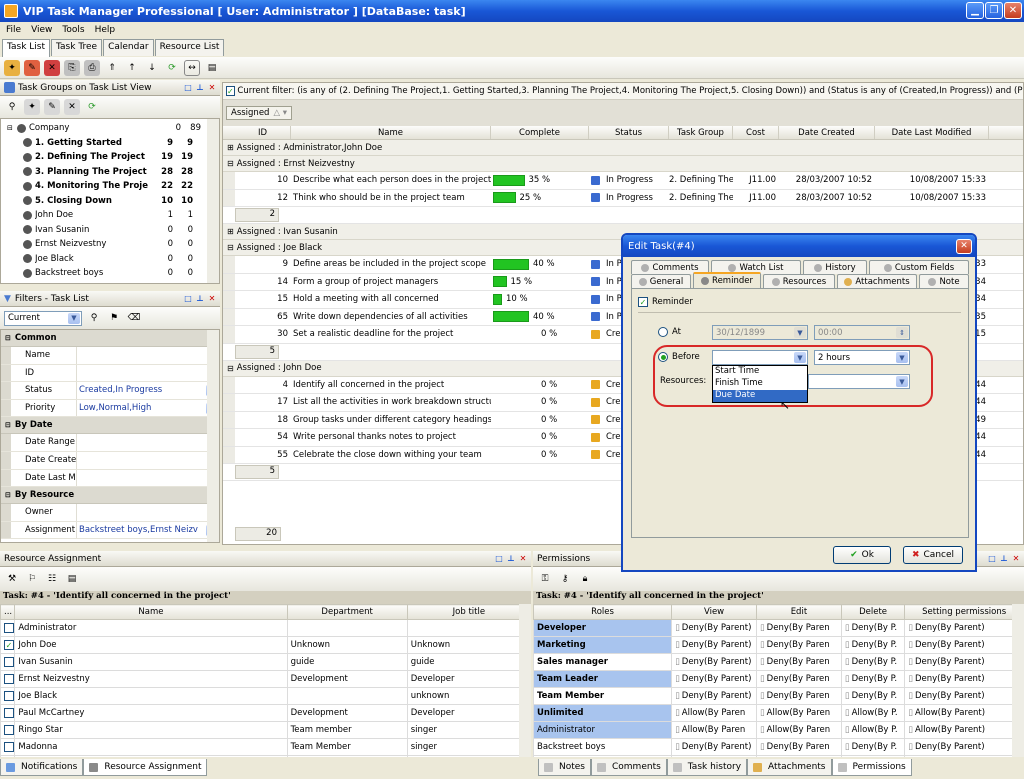 The height and width of the screenshot is (779, 1024). Describe the element at coordinates (132, 68) in the screenshot. I see `arrow-up-icon: ↑` at that location.